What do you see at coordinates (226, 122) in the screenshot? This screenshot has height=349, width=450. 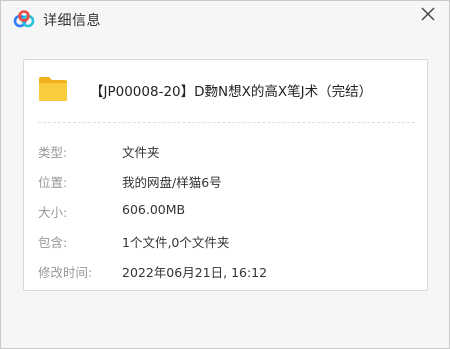 I see `divider` at bounding box center [226, 122].